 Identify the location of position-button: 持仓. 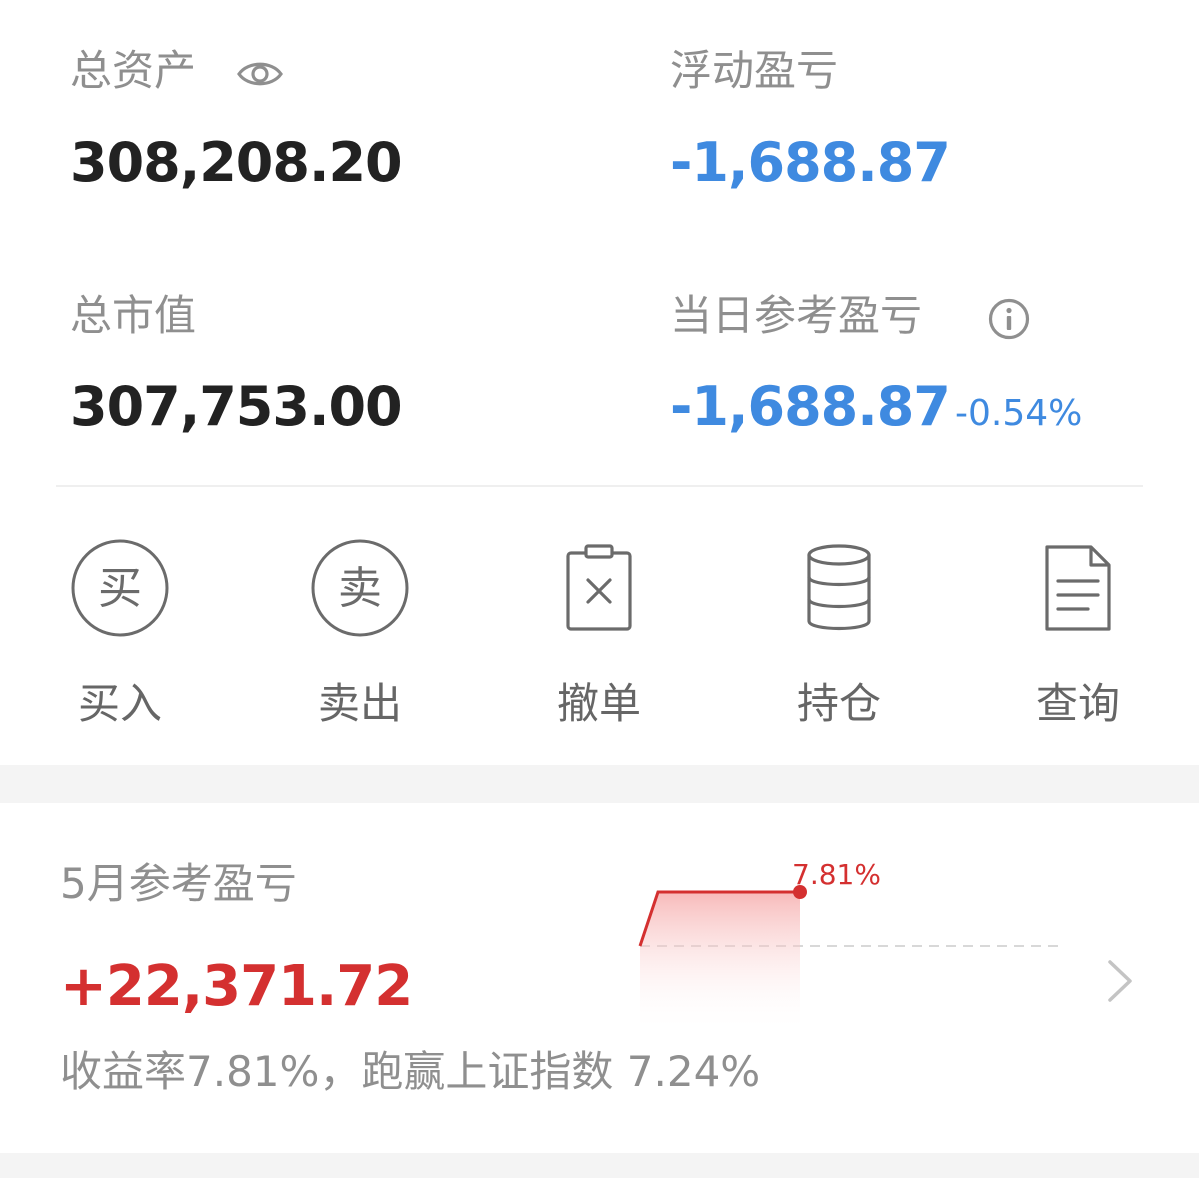
(839, 626).